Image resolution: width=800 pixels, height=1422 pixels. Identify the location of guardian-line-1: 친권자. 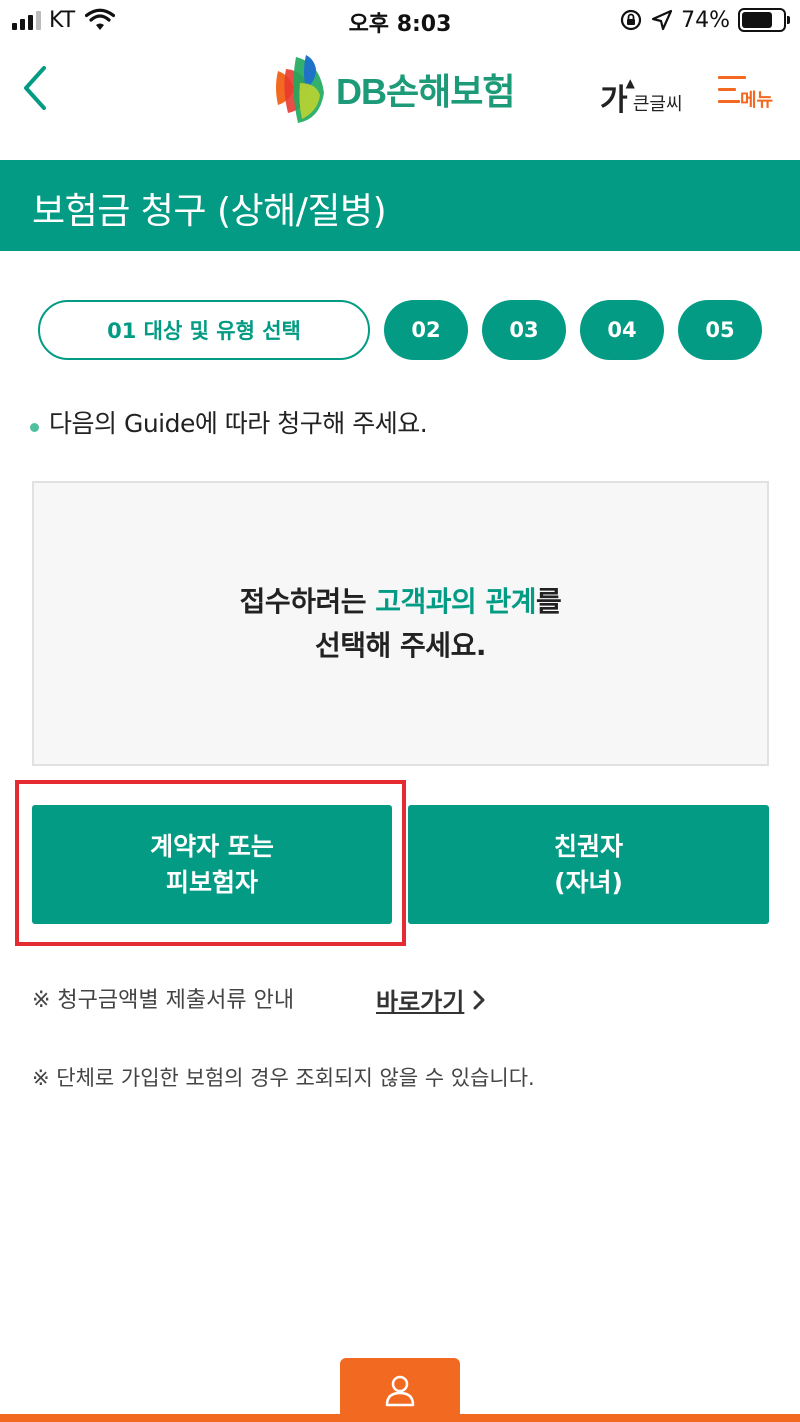
(588, 846).